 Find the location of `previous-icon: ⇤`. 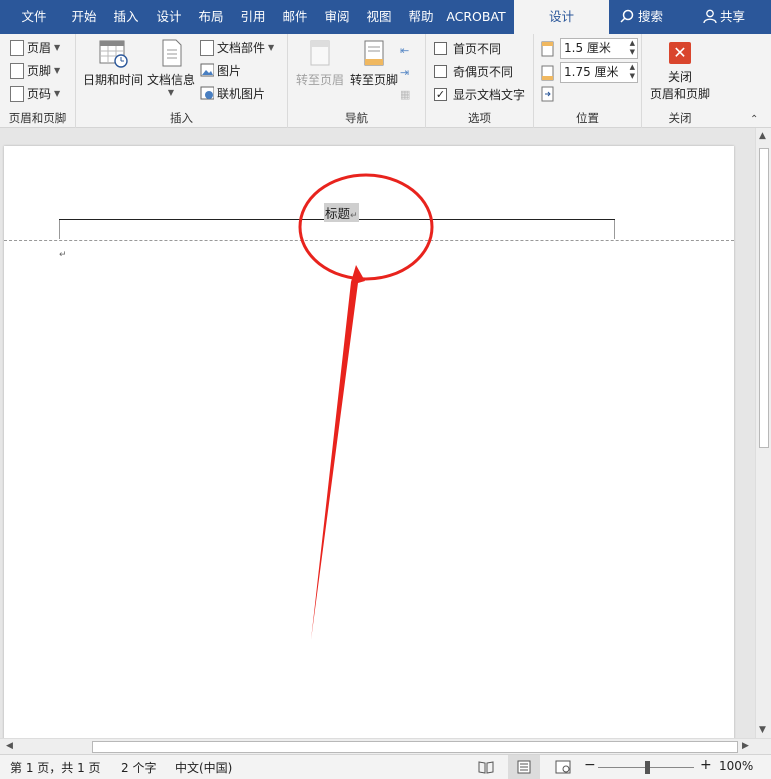

previous-icon: ⇤ is located at coordinates (405, 51).